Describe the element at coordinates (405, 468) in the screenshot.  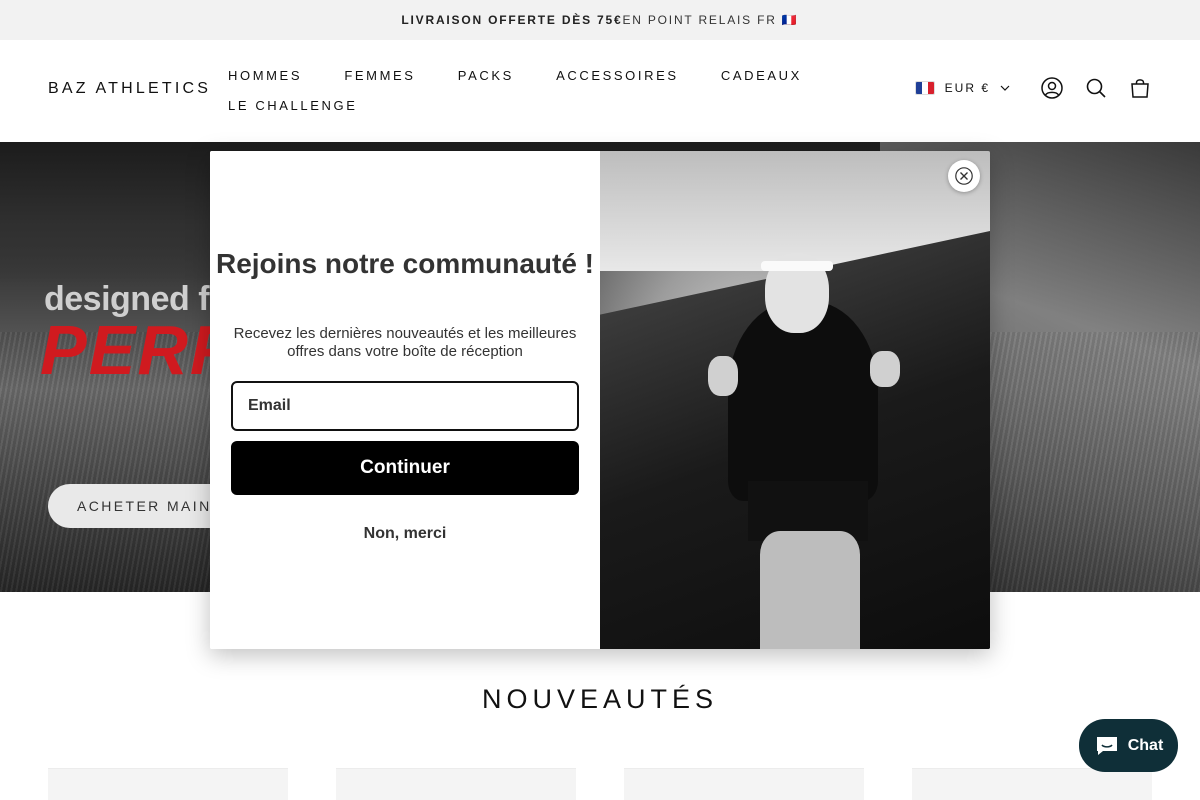
I see `continue-button: Continuer` at that location.